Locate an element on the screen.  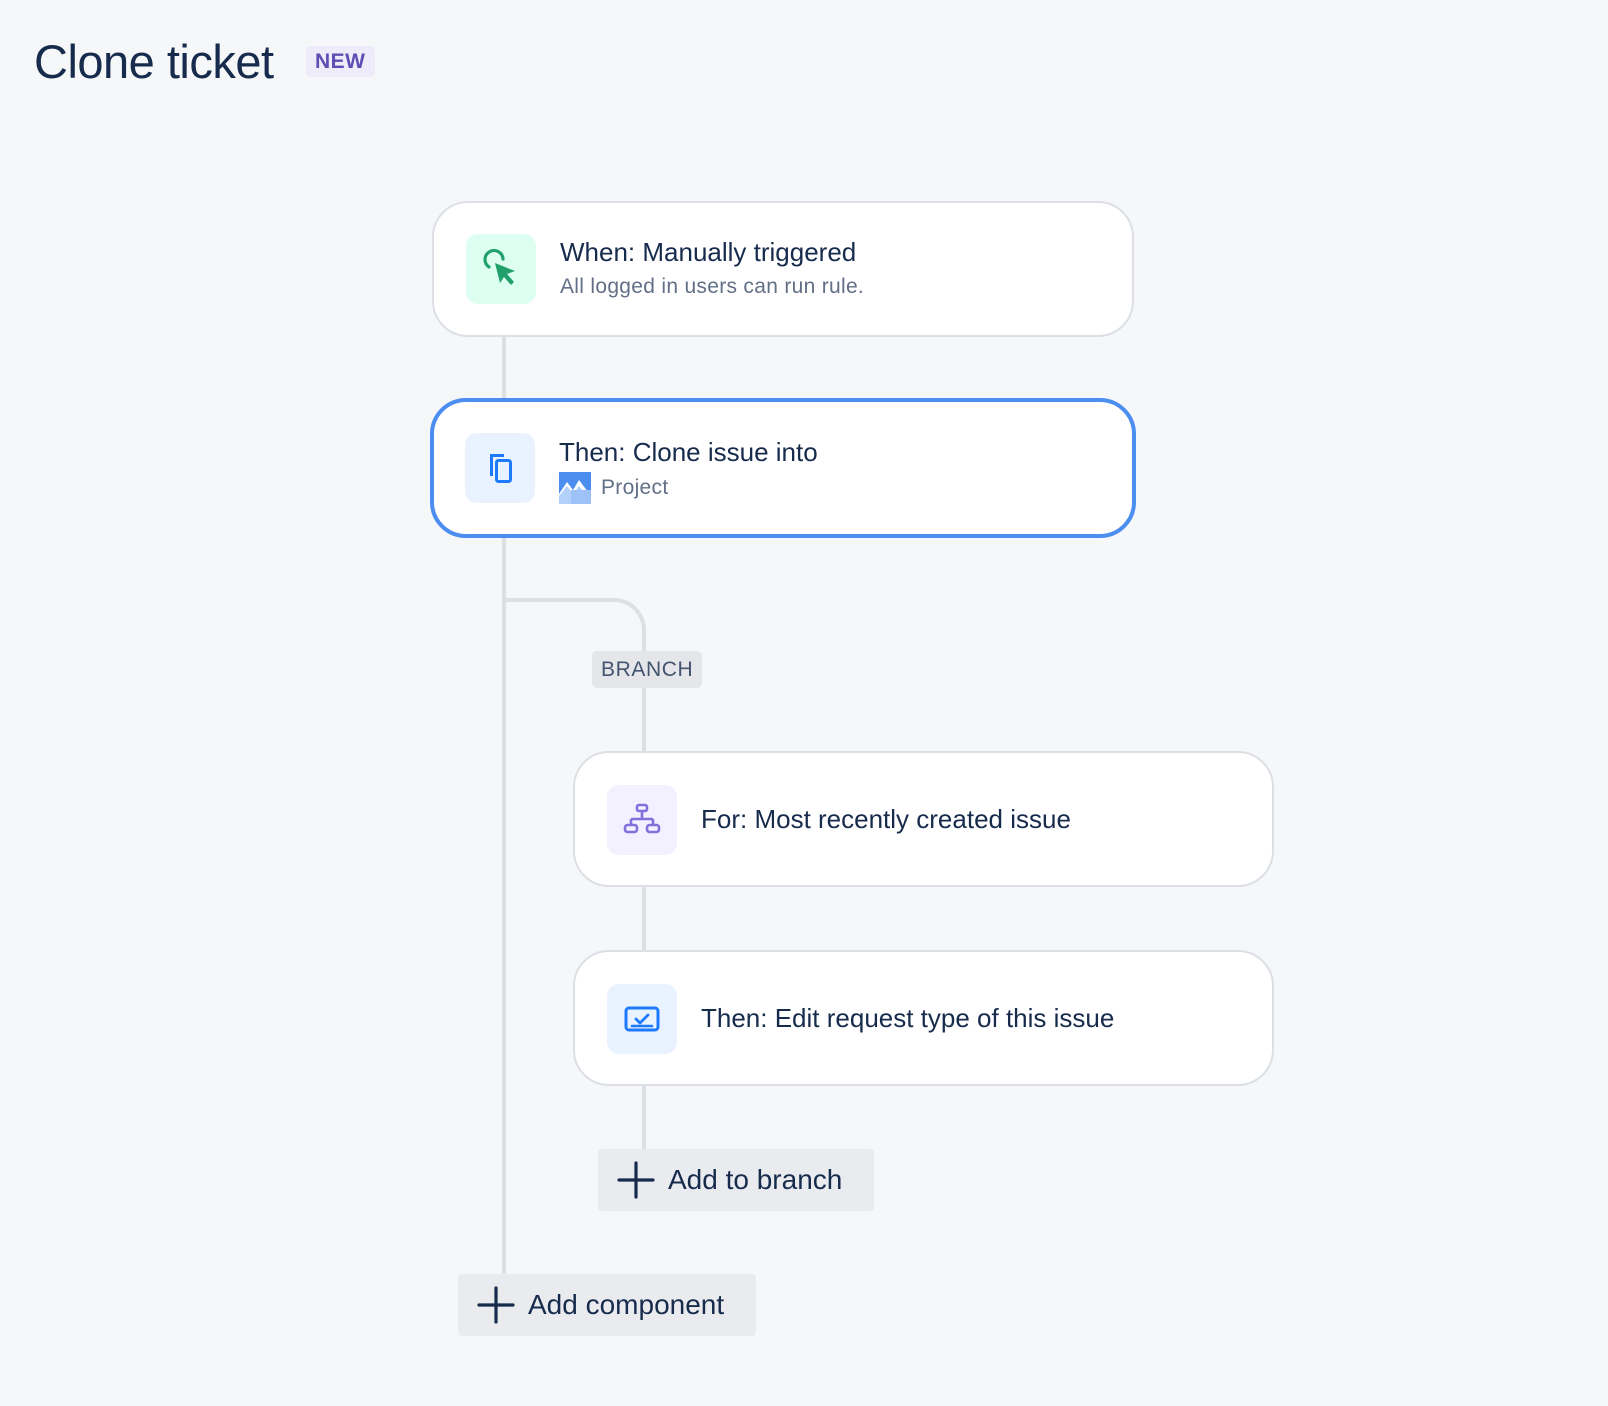
for-title: For: Most recently created issue is located at coordinates (886, 819).